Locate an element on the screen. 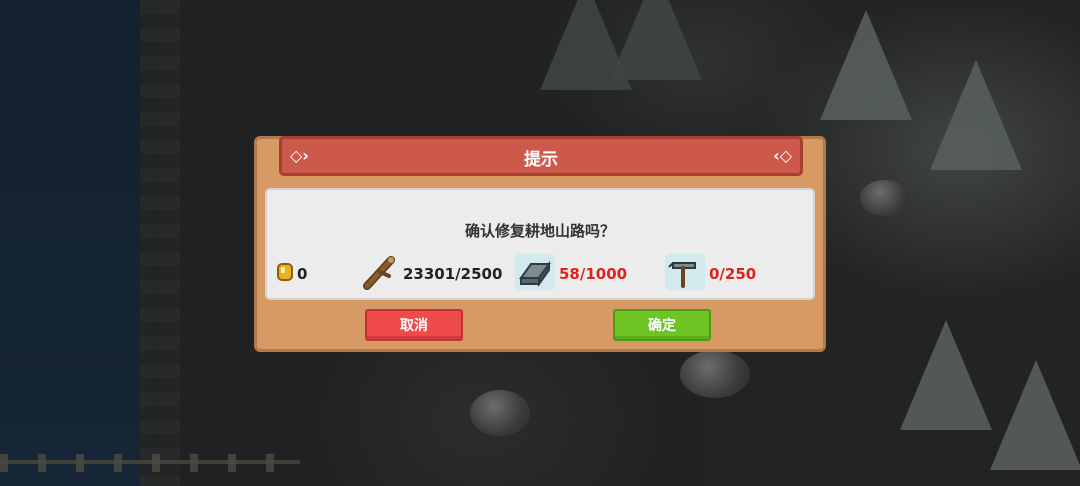  fence is located at coordinates (150, 463).